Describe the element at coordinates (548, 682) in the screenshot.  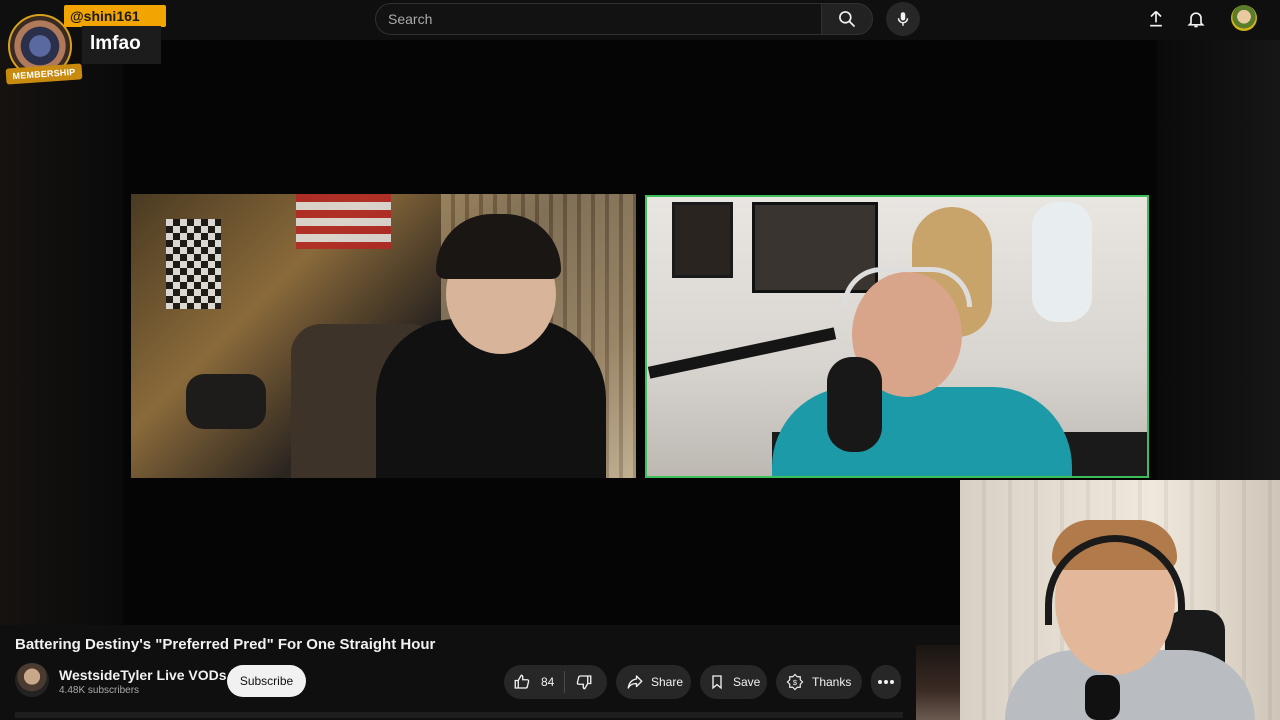
I see `like-count: 84` at that location.